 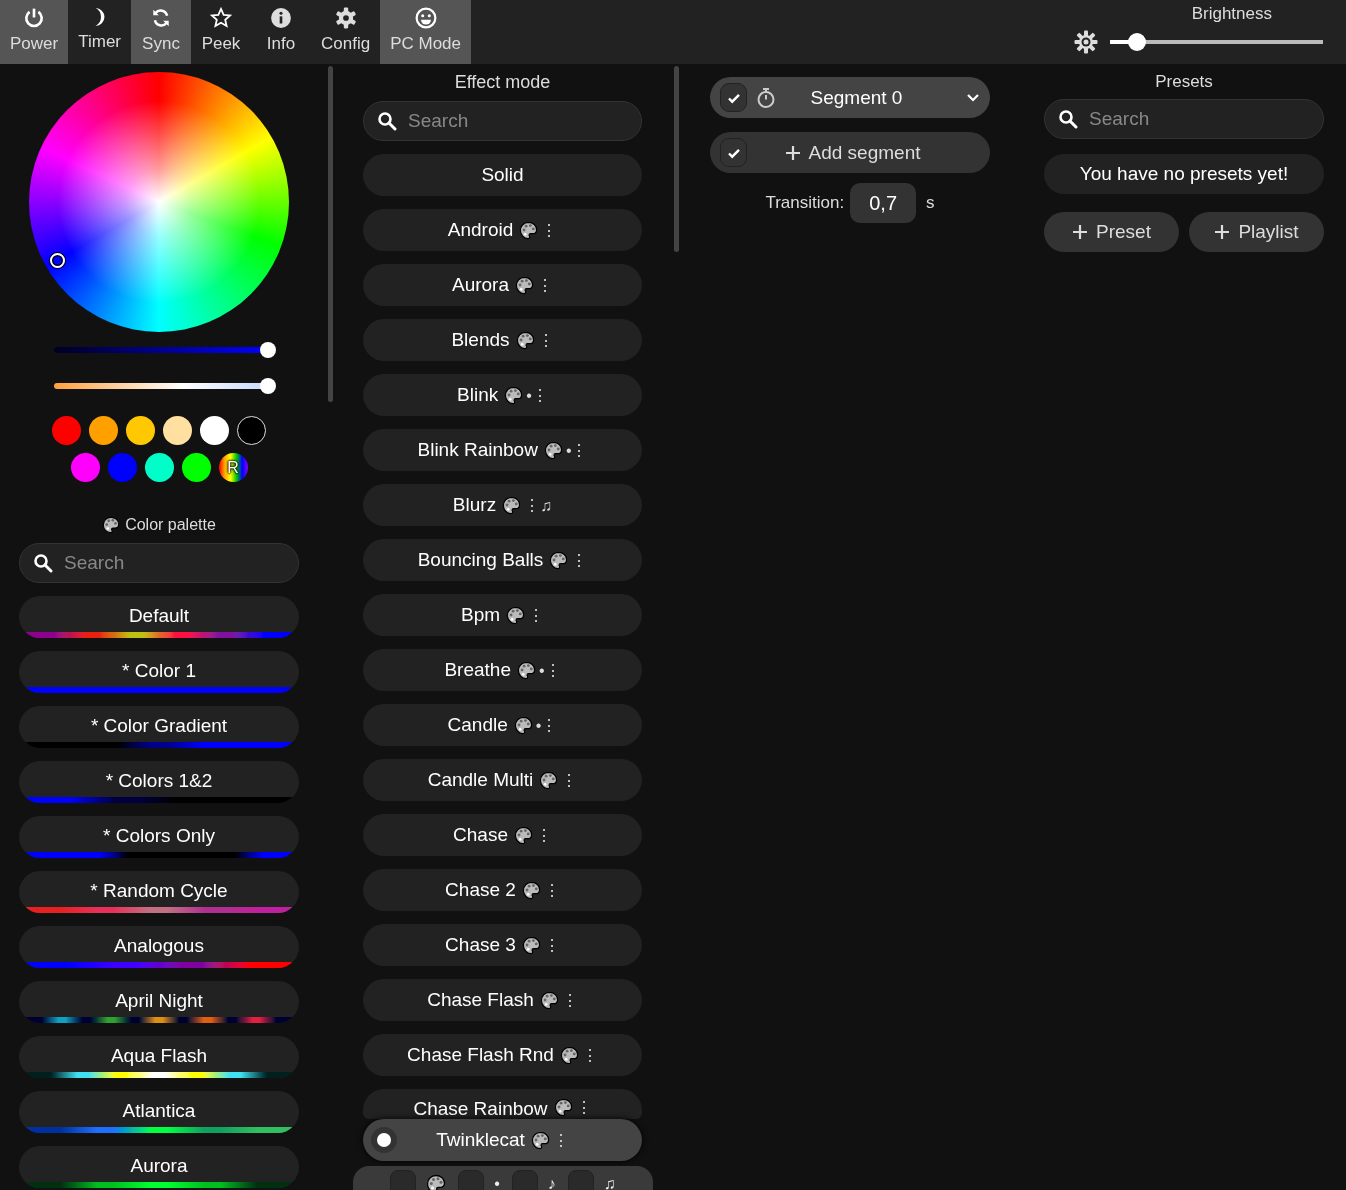 I want to click on tab: Sync, so click(x=161, y=32).